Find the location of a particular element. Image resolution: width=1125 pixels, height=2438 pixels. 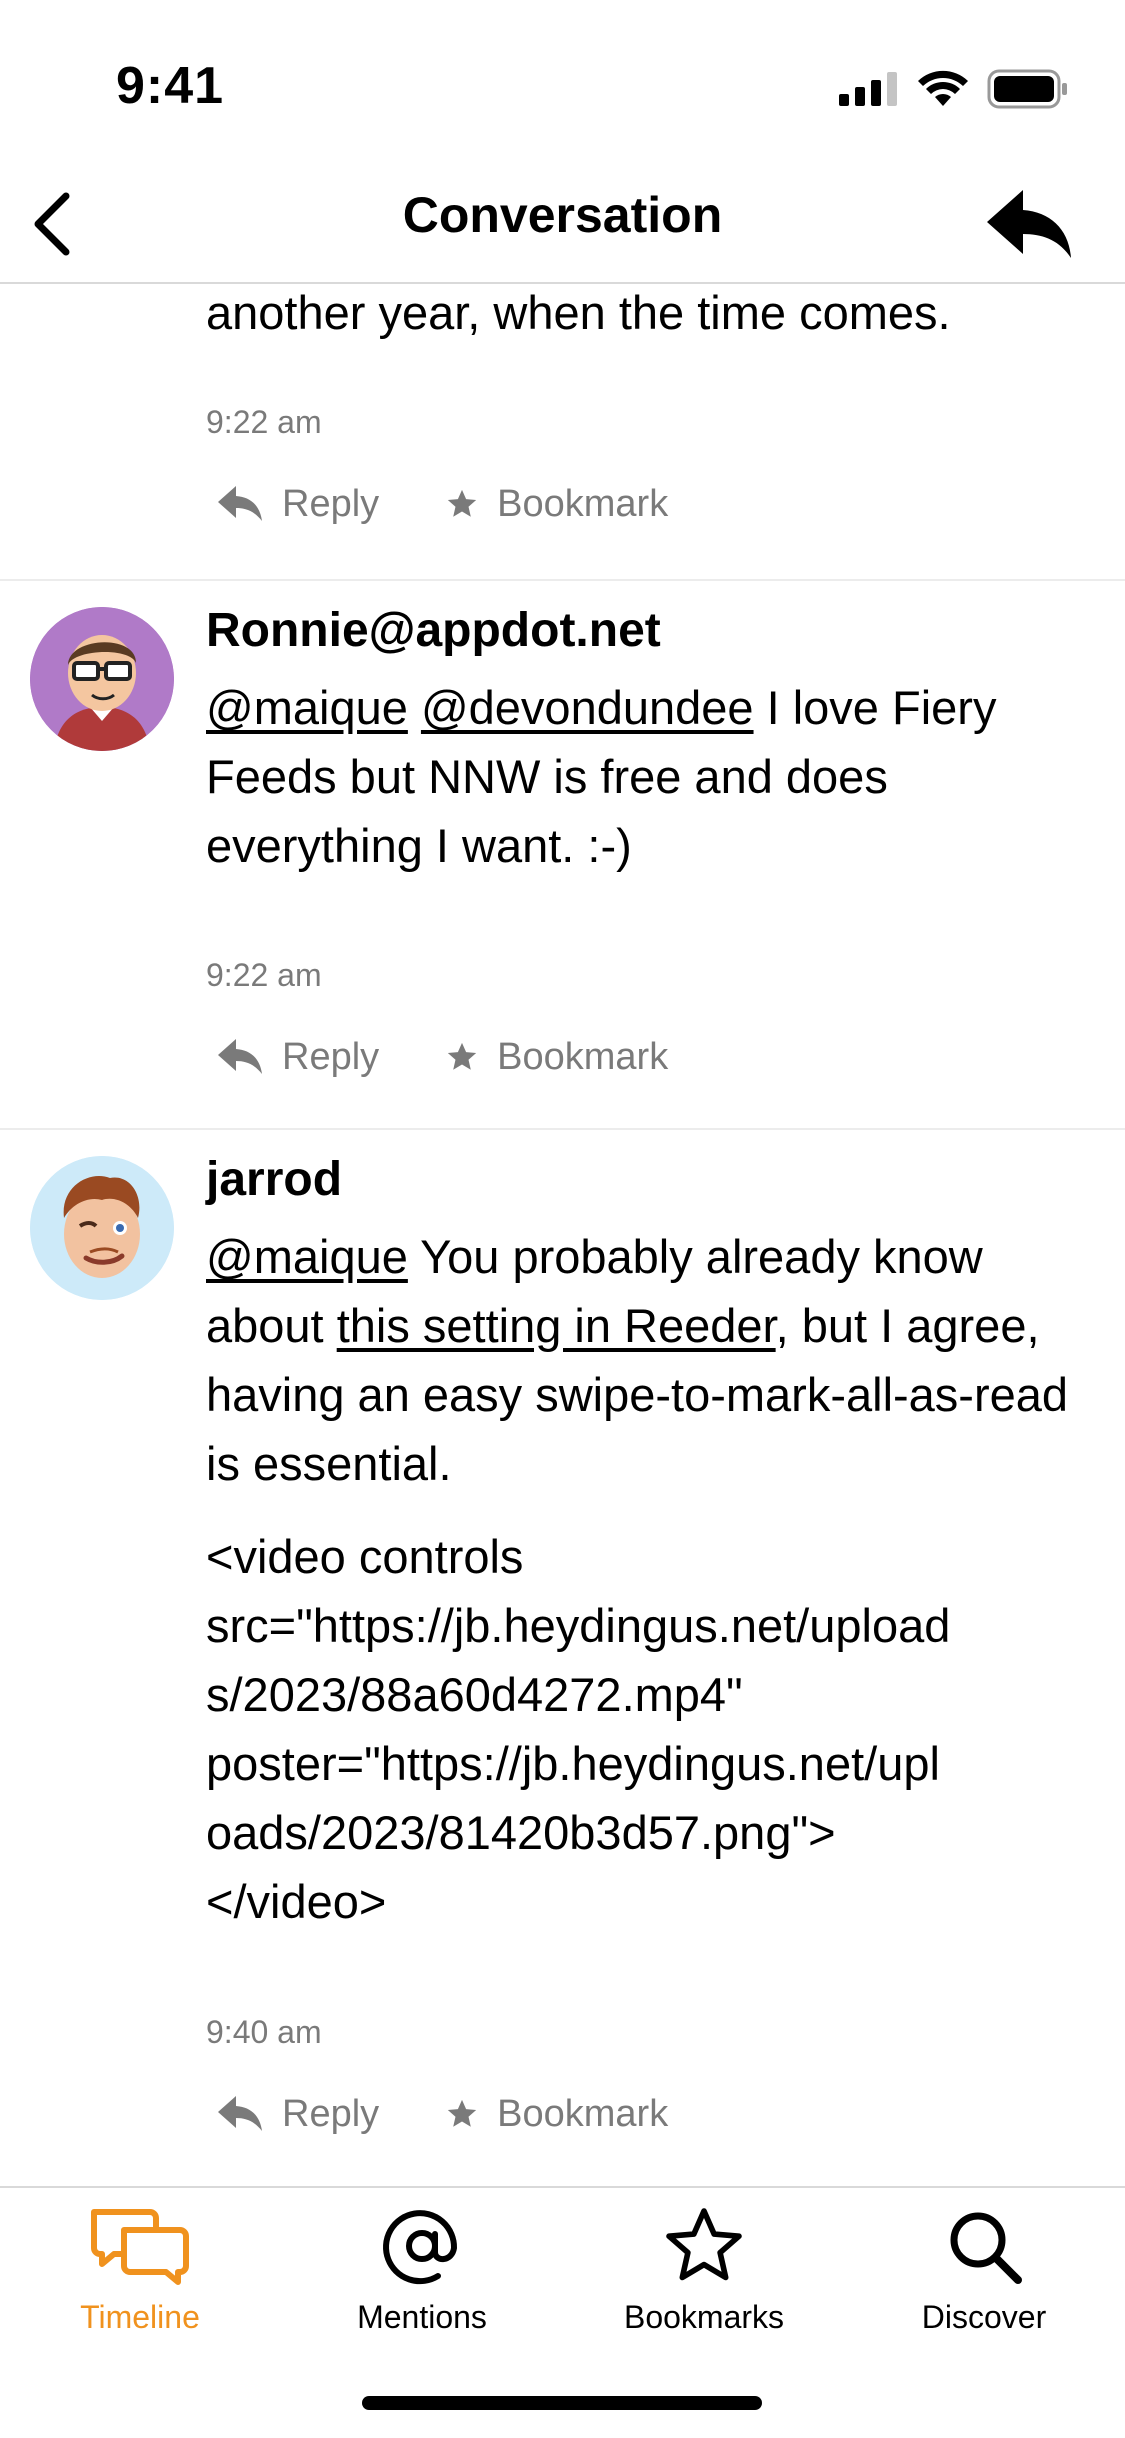

search-icon is located at coordinates (986, 2248).